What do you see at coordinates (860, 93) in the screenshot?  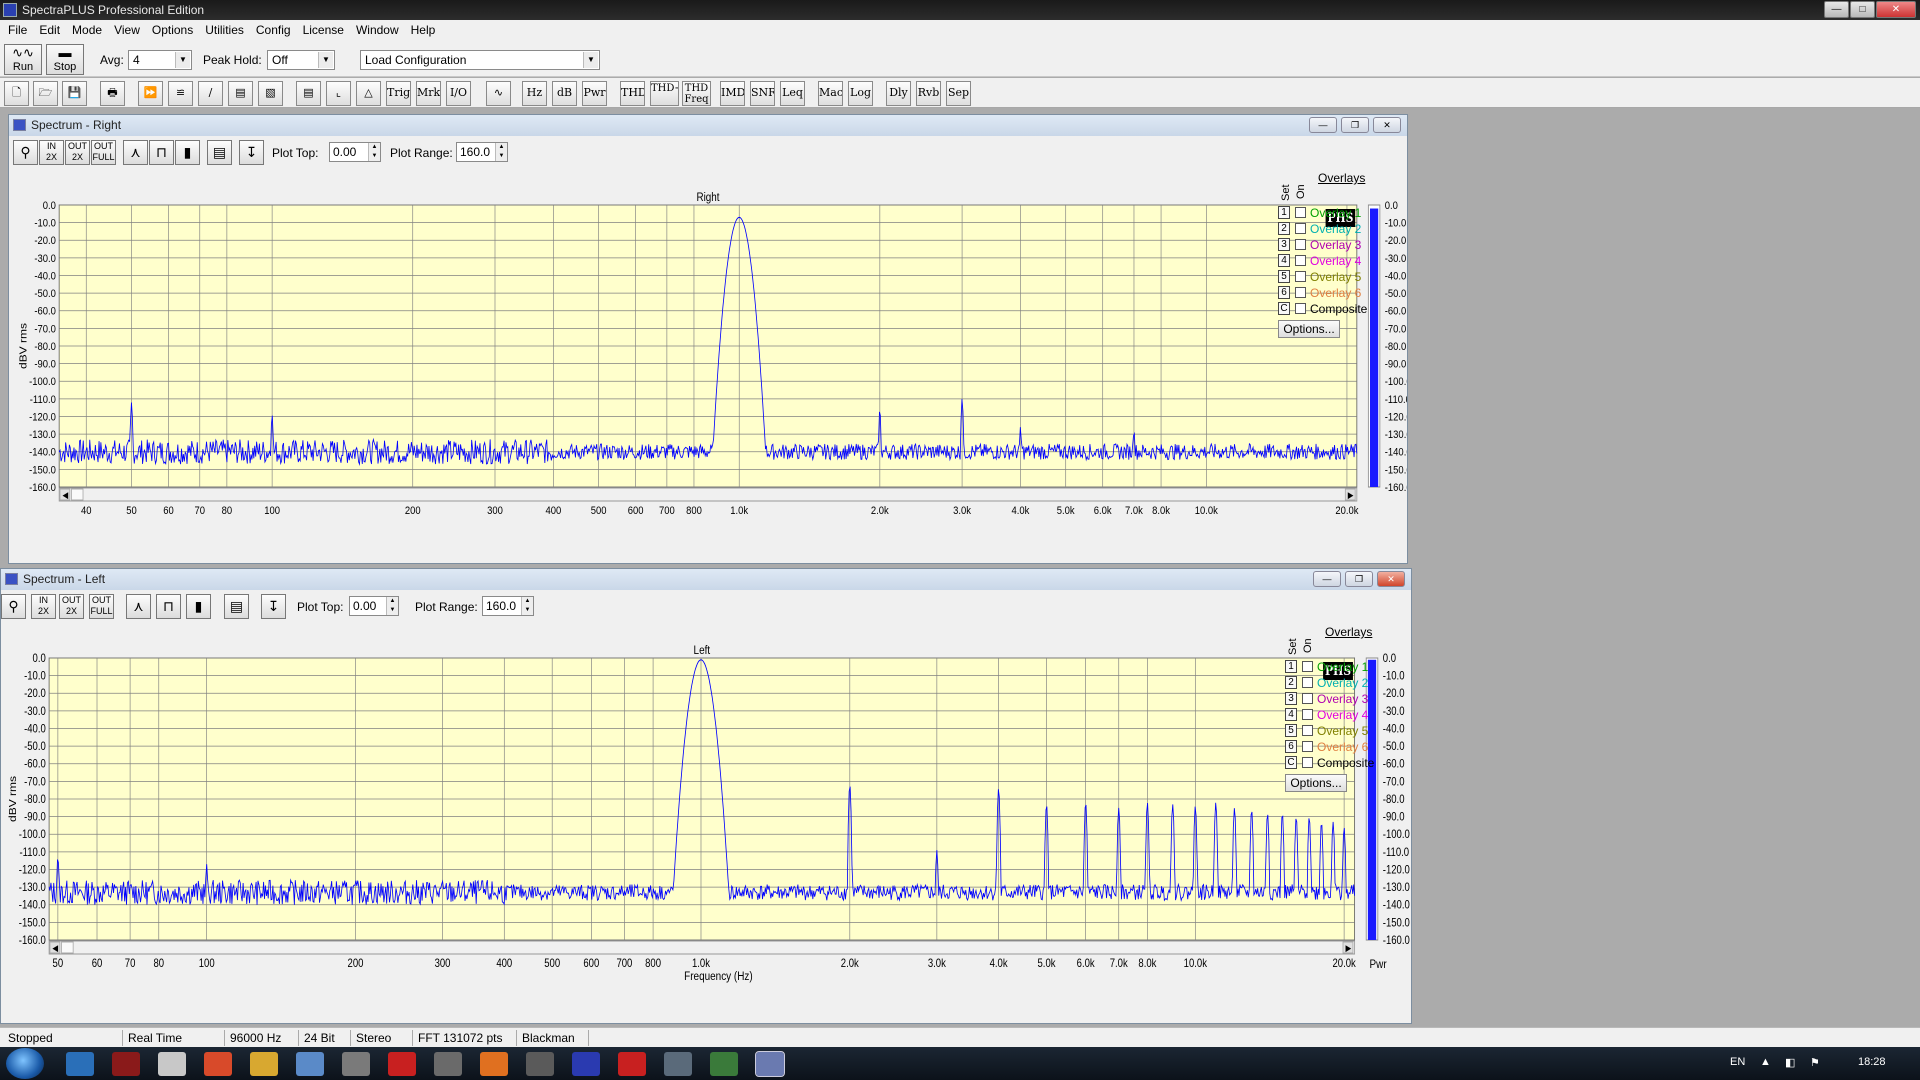 I see `log-button: Log` at bounding box center [860, 93].